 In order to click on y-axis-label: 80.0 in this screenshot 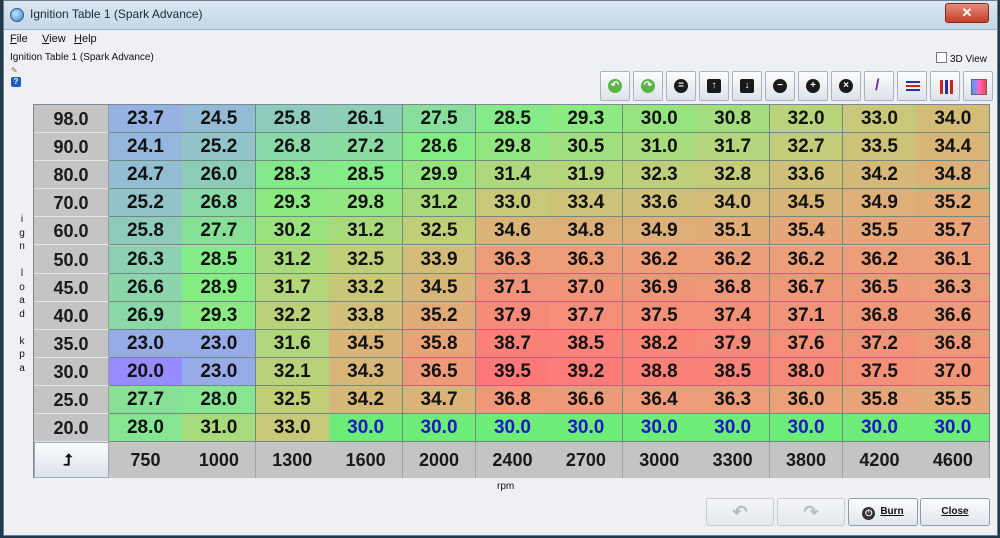, I will do `click(71, 175)`.